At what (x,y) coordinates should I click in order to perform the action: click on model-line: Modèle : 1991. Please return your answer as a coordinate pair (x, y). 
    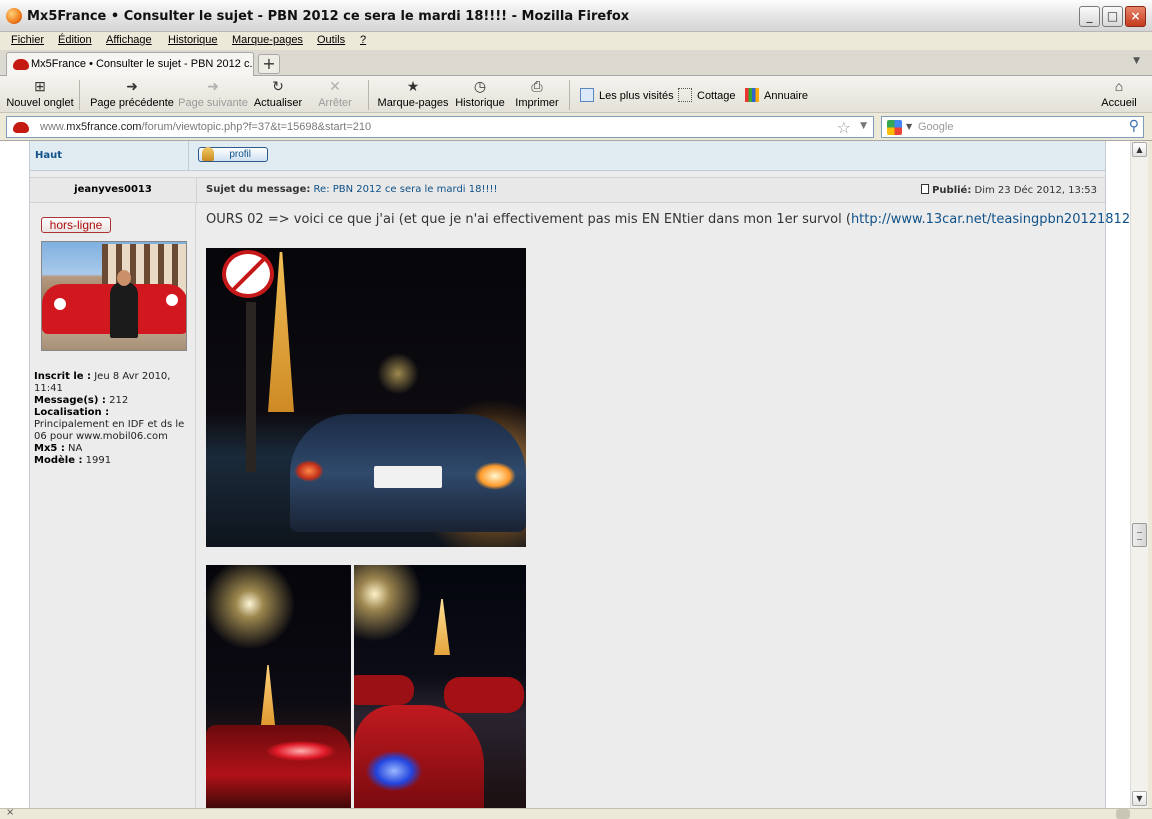
    Looking at the image, I should click on (114, 461).